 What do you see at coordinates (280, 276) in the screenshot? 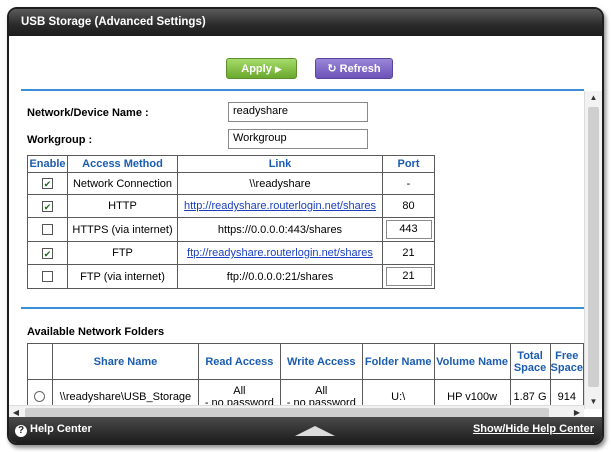
I see `link-cell: ftp://0.0.0.0:21/shares` at bounding box center [280, 276].